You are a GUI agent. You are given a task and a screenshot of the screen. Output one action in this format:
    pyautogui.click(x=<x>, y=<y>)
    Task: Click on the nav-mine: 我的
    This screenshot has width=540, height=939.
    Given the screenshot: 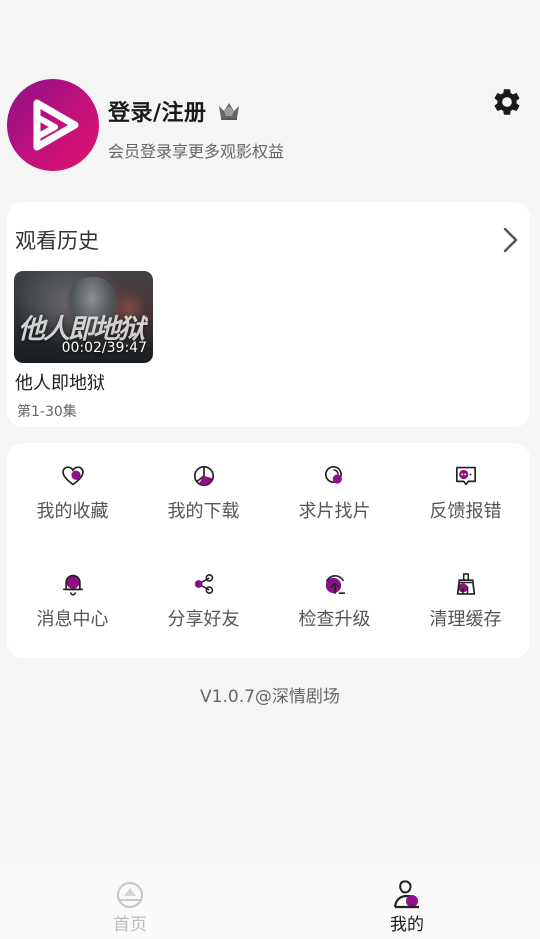 What is the action you would take?
    pyautogui.click(x=407, y=901)
    